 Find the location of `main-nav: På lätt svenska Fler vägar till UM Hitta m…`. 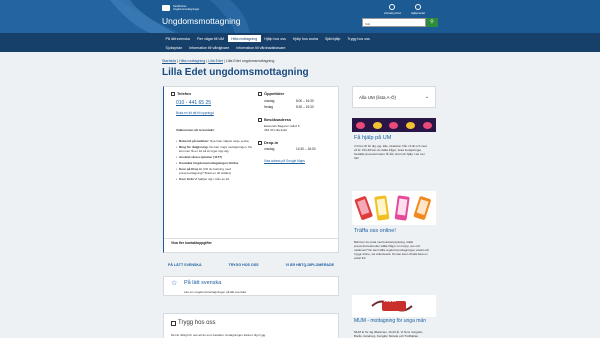

main-nav: På lätt svenska Fler vägar till UM Hitta m… is located at coordinates (300, 42).